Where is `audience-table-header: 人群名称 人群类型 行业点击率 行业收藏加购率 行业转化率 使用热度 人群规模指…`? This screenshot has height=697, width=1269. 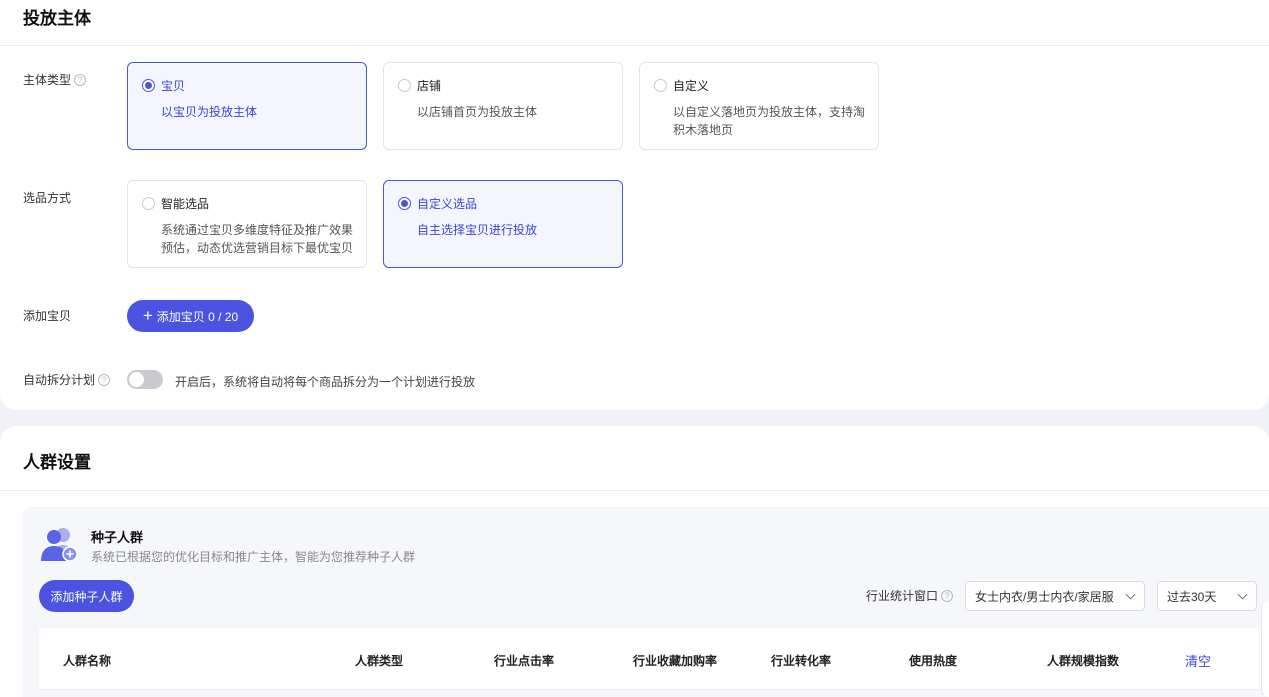 audience-table-header: 人群名称 人群类型 行业点击率 行业收藏加购率 行业转化率 使用热度 人群规模指… is located at coordinates (649, 659).